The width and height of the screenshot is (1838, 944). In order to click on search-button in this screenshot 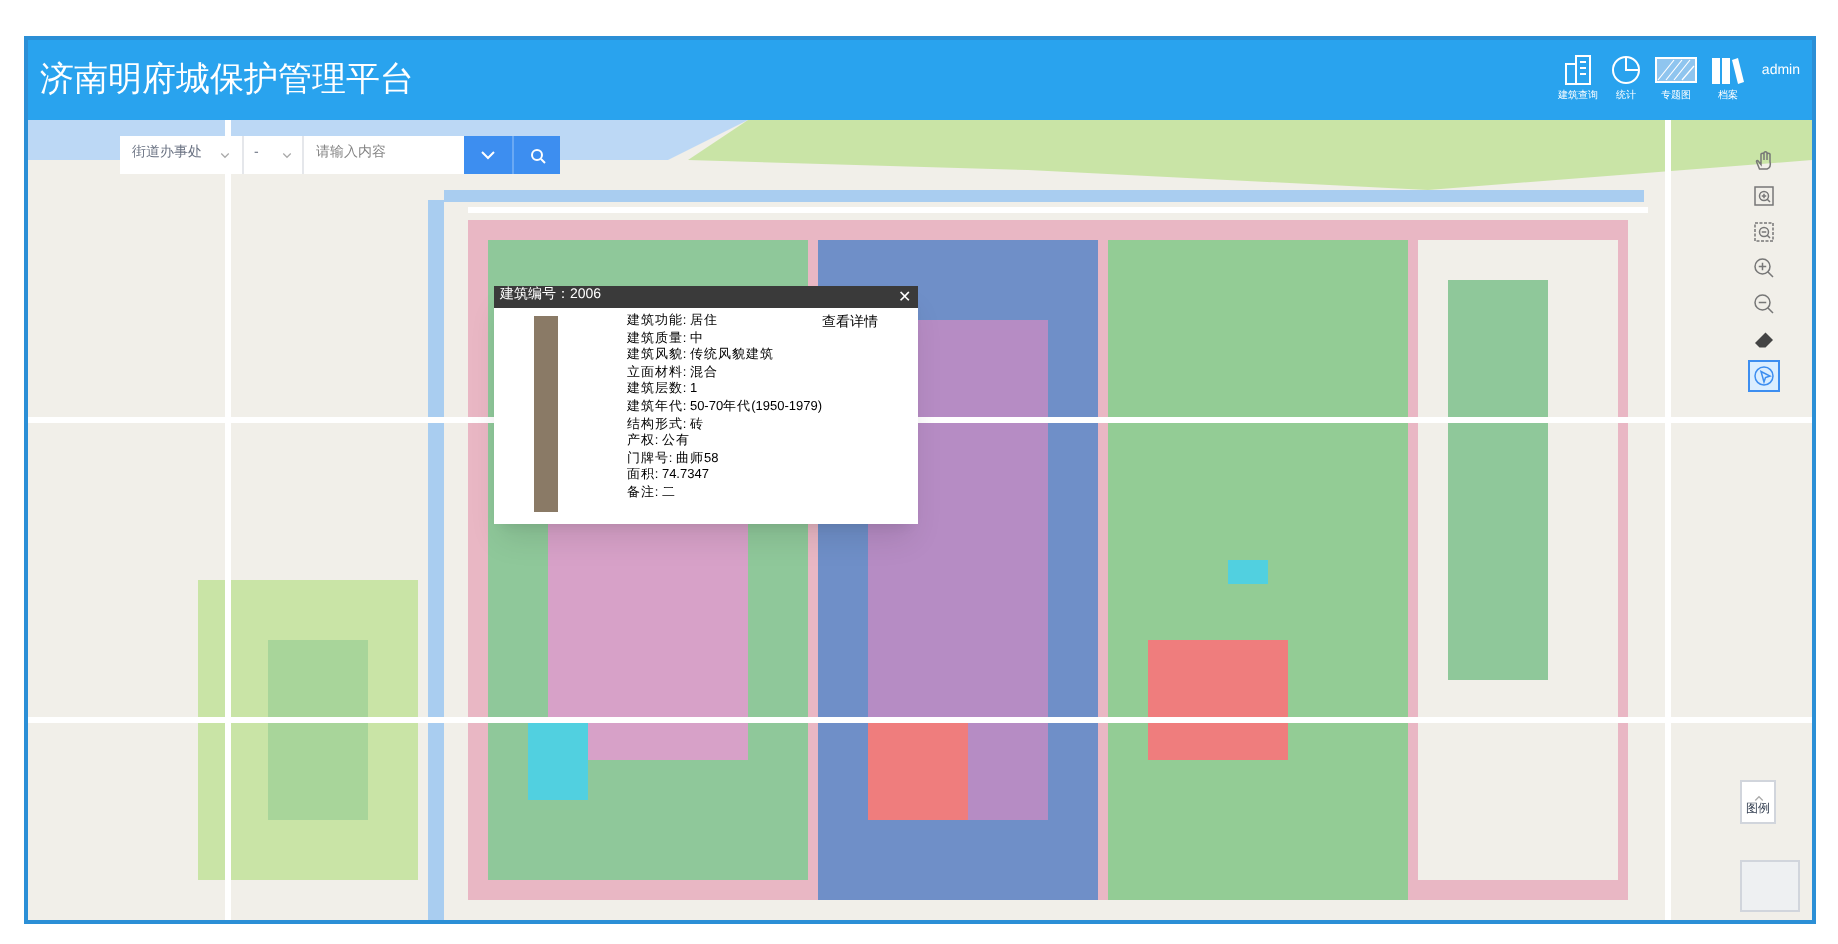, I will do `click(536, 155)`.